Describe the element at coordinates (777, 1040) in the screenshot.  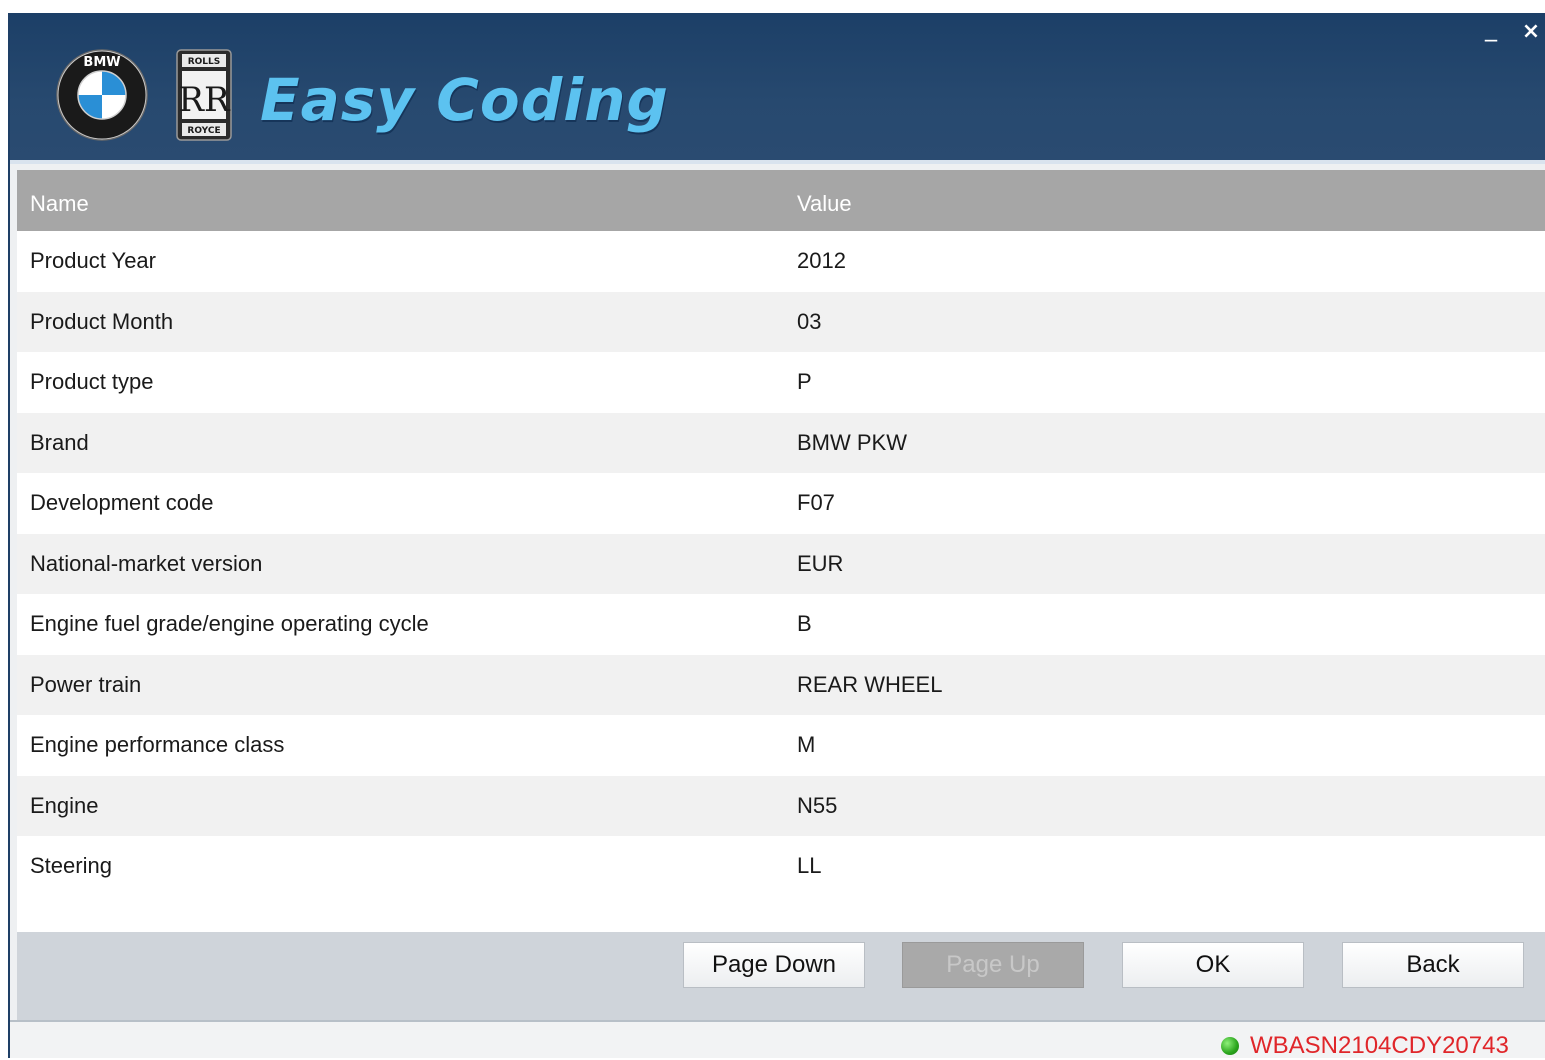
I see `status-bar: WBASN2104CDY20743` at that location.